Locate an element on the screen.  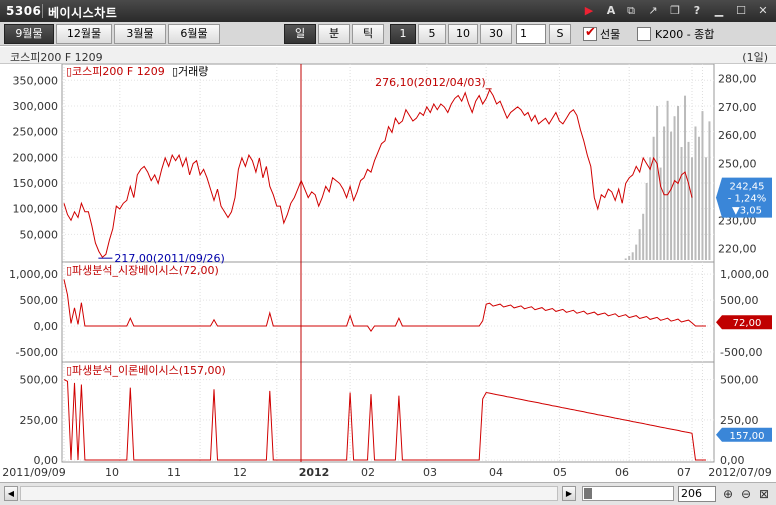
title-separator is located at coordinates (42, 11).